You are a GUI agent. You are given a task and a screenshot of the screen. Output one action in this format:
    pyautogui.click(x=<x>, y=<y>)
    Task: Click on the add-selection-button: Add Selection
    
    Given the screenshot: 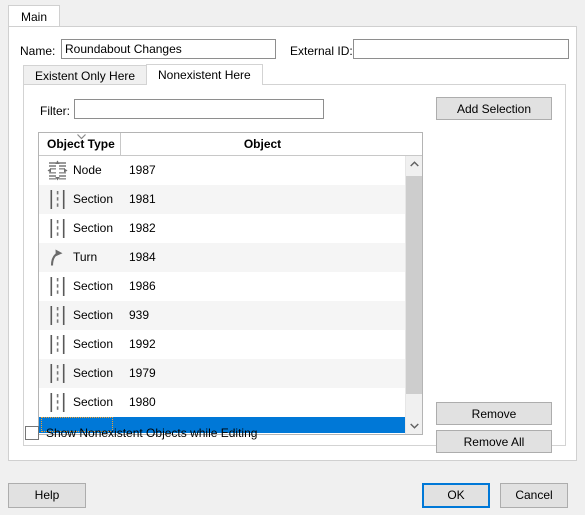 What is the action you would take?
    pyautogui.click(x=494, y=108)
    